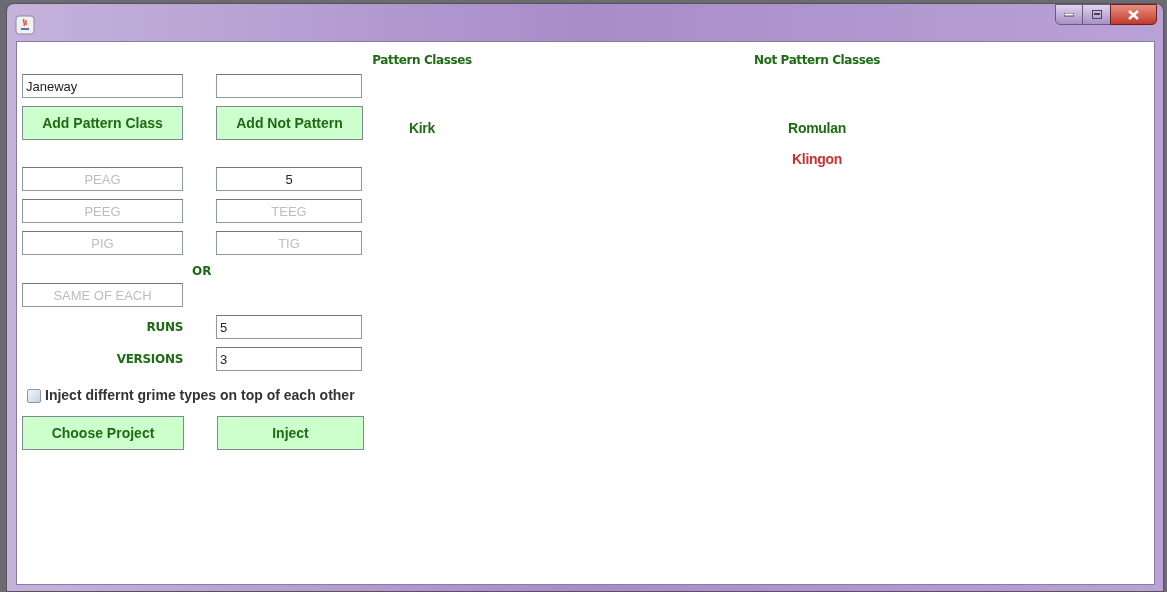  What do you see at coordinates (289, 211) in the screenshot?
I see `grime-field: TEEG` at bounding box center [289, 211].